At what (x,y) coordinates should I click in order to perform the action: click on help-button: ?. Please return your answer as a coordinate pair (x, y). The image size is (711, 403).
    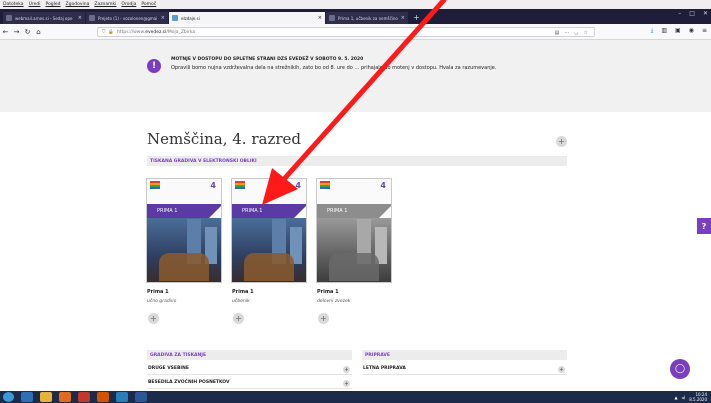
    Looking at the image, I should click on (704, 226).